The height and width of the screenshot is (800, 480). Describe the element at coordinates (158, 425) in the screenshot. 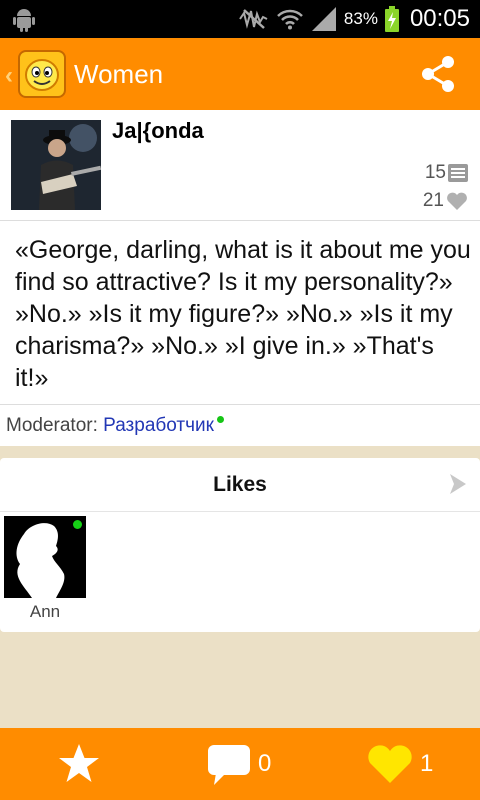

I see `moderator-link: Разработчик` at that location.